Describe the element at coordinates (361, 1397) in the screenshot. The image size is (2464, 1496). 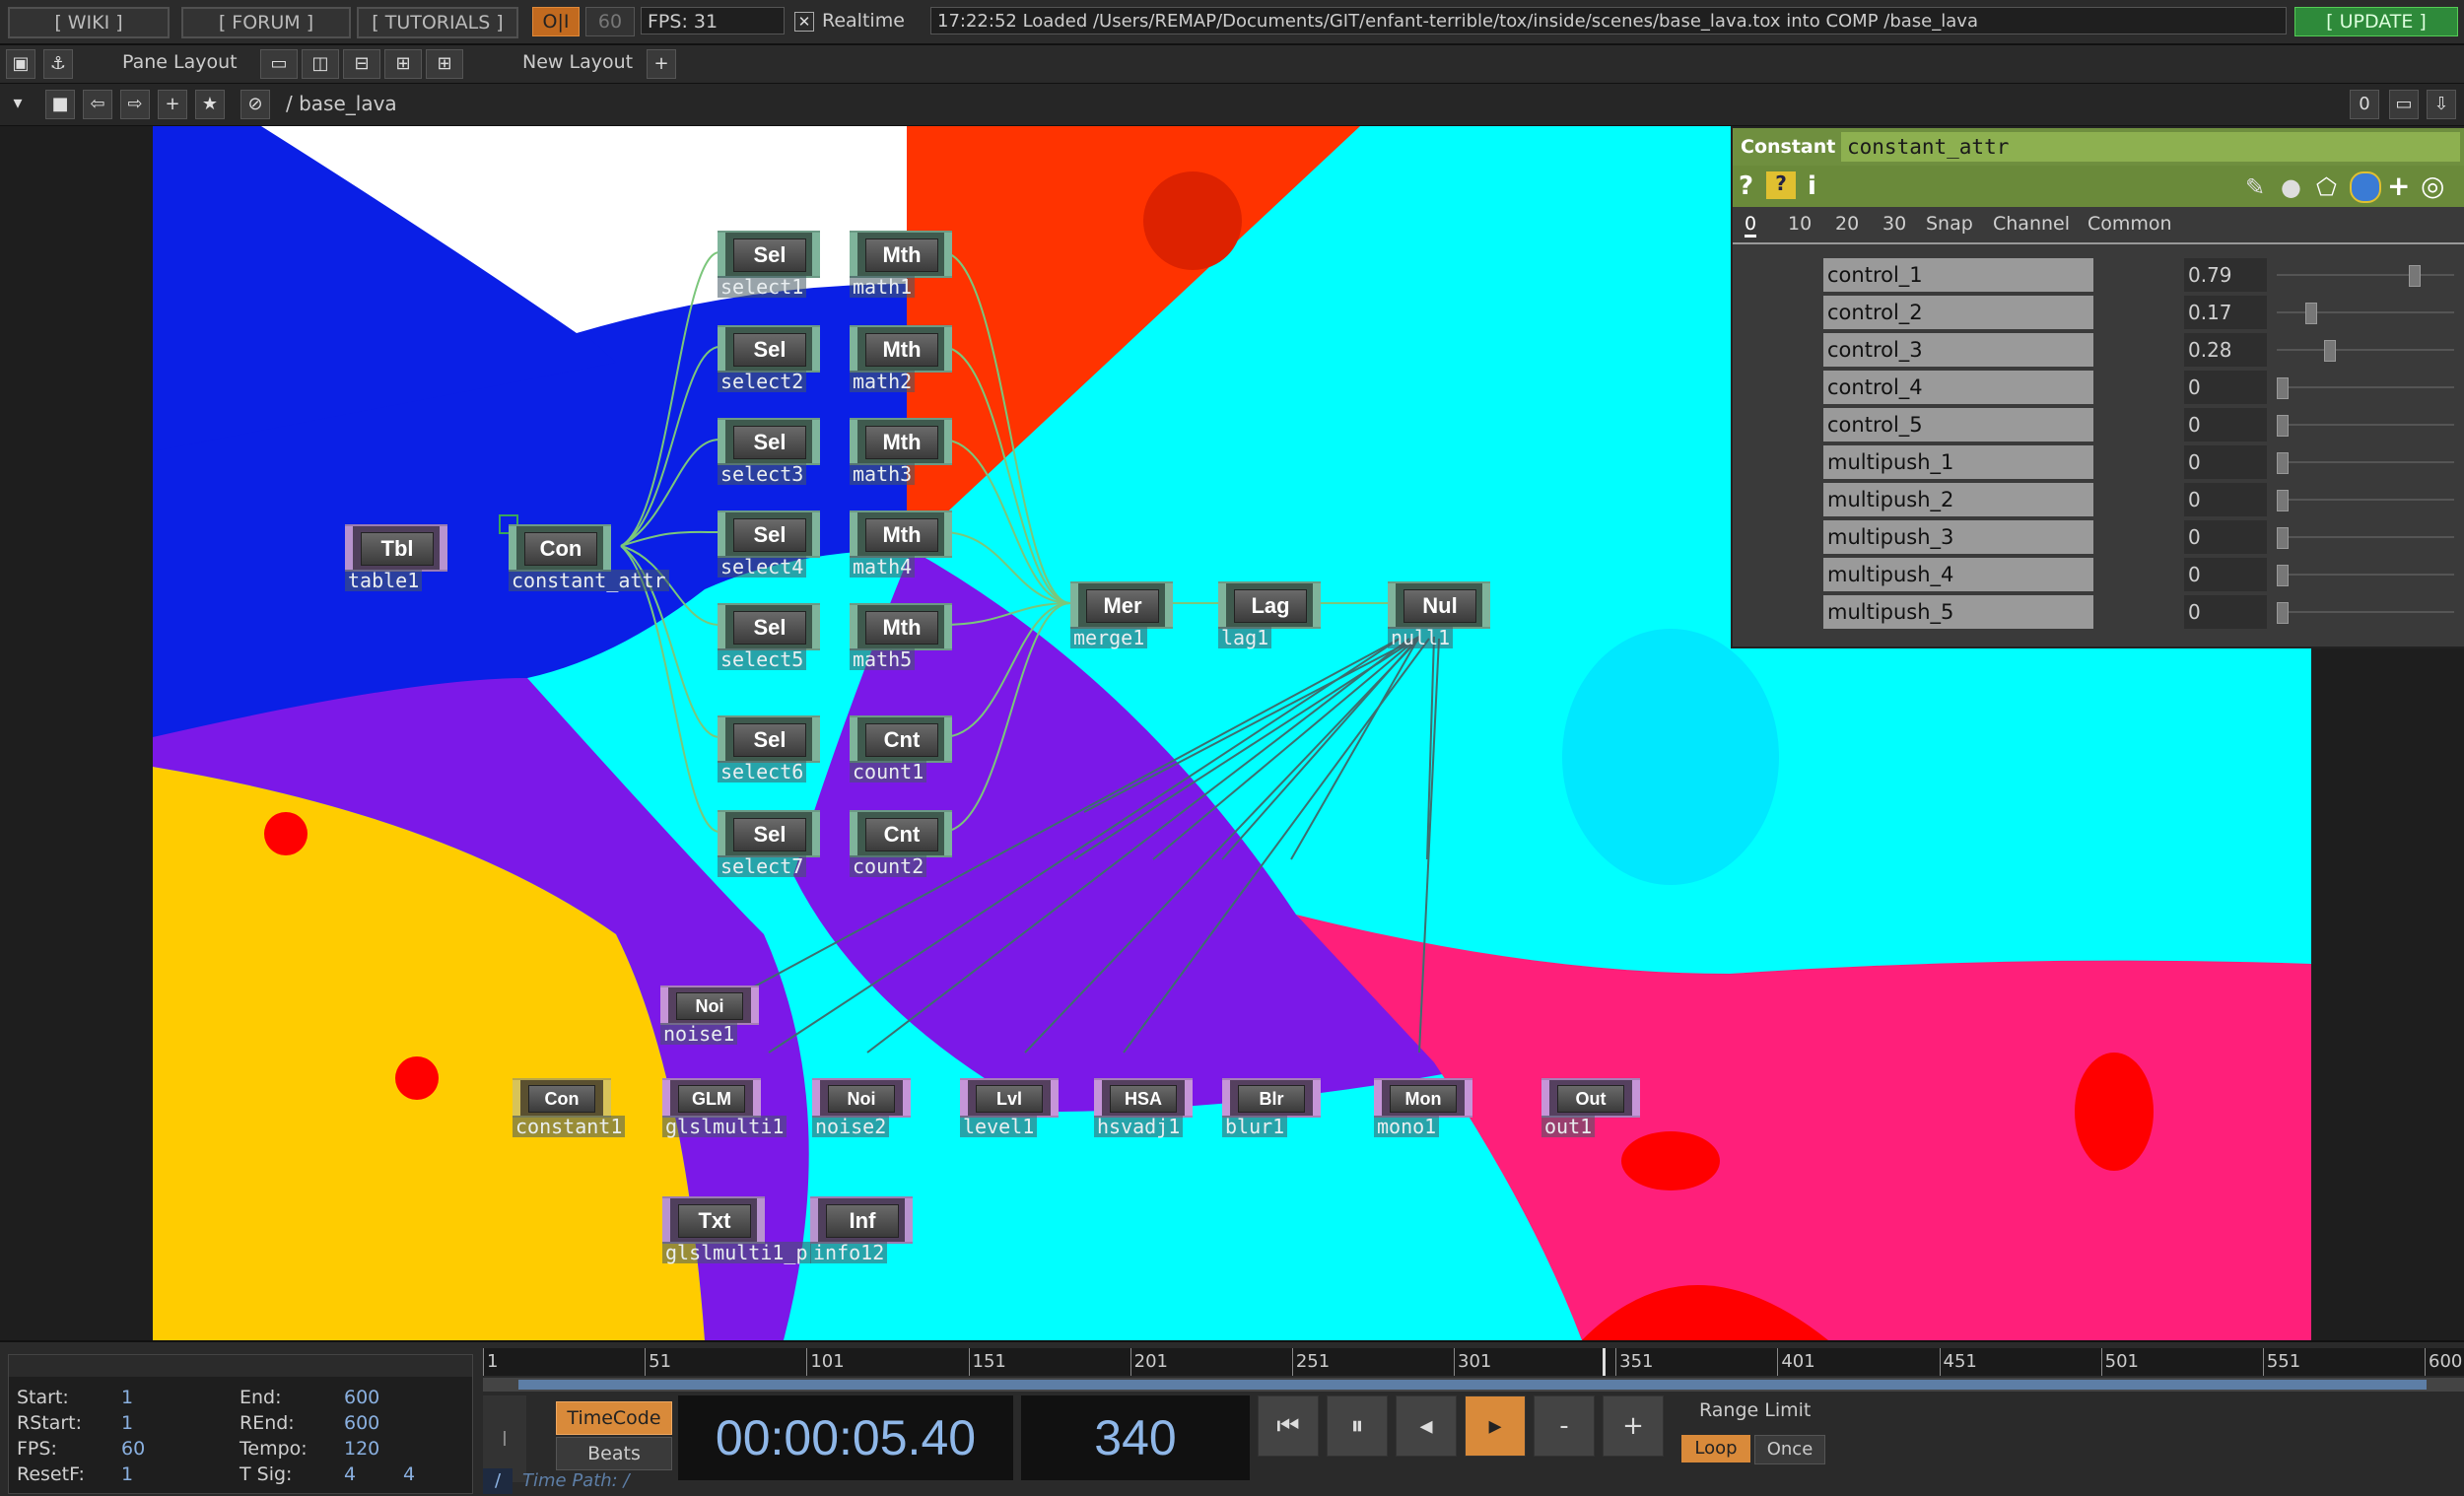
I see `end-value: 600` at that location.